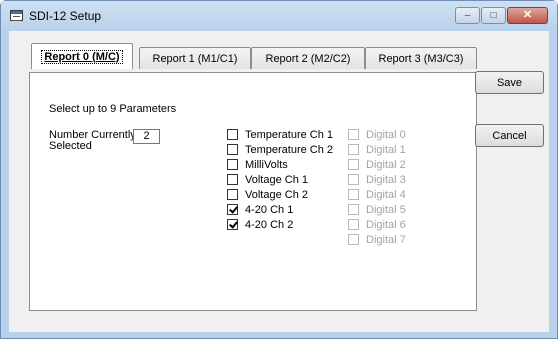  What do you see at coordinates (386, 239) in the screenshot?
I see `checkbox-label: Digital 7` at bounding box center [386, 239].